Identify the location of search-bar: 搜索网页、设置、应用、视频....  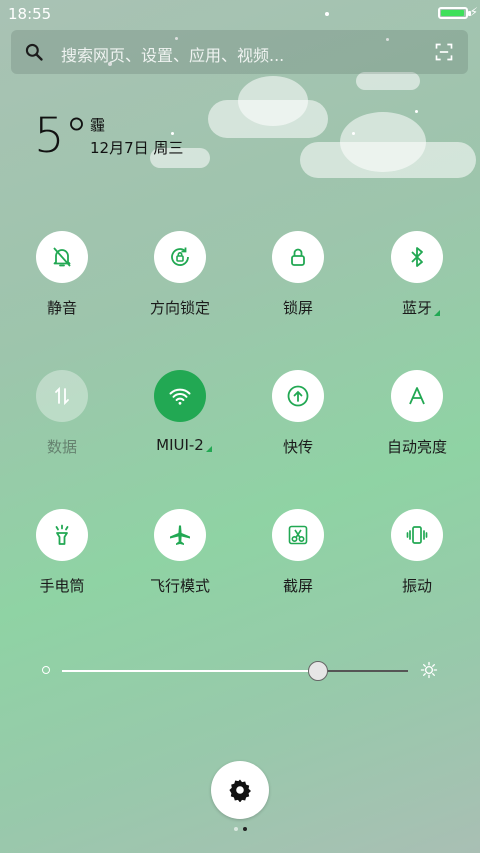
(239, 52).